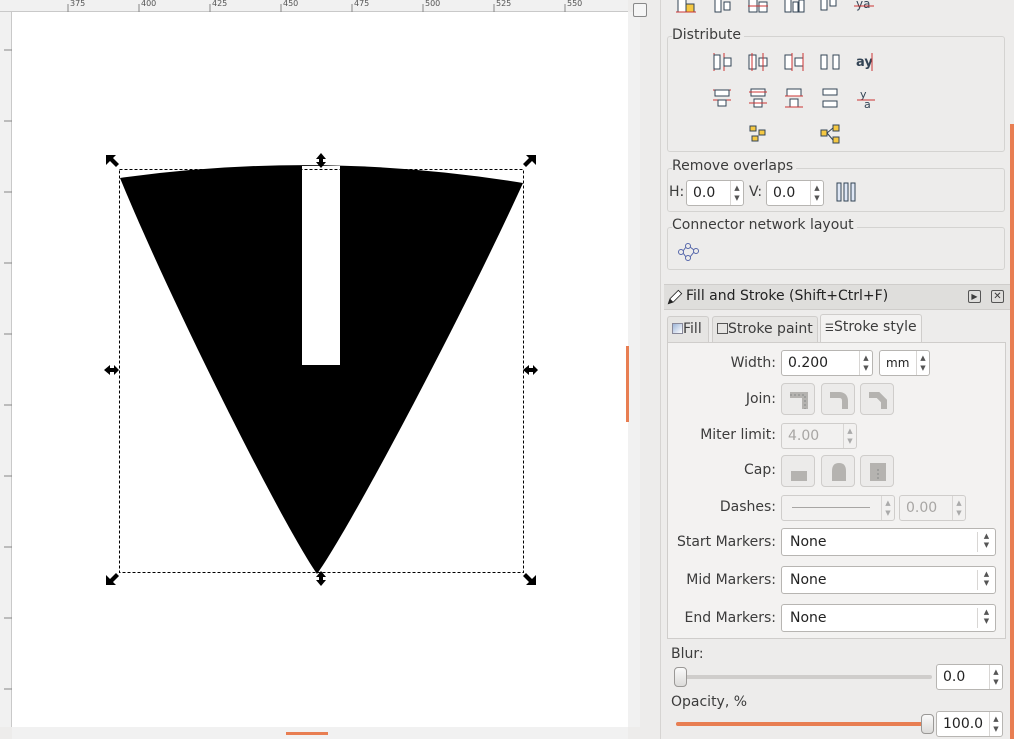 The image size is (1014, 739). Describe the element at coordinates (927, 724) in the screenshot. I see `opacity-slider-knob` at that location.